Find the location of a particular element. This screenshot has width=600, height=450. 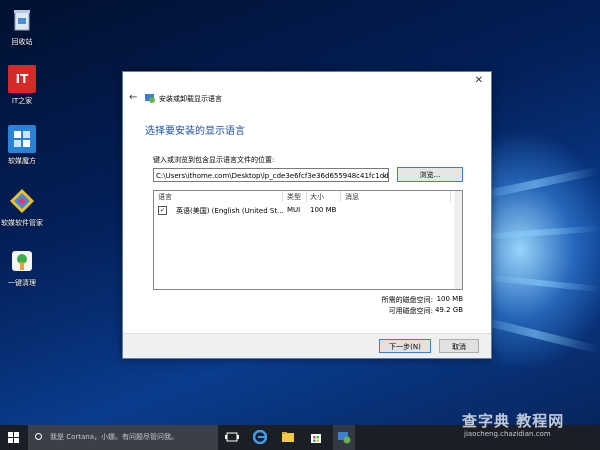

available-space-value: 49.2 GB is located at coordinates (448, 310).